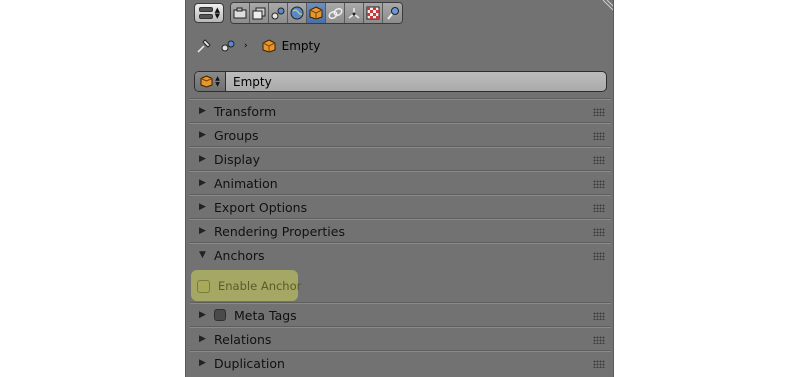 The height and width of the screenshot is (377, 800). I want to click on constraints-icon, so click(335, 13).